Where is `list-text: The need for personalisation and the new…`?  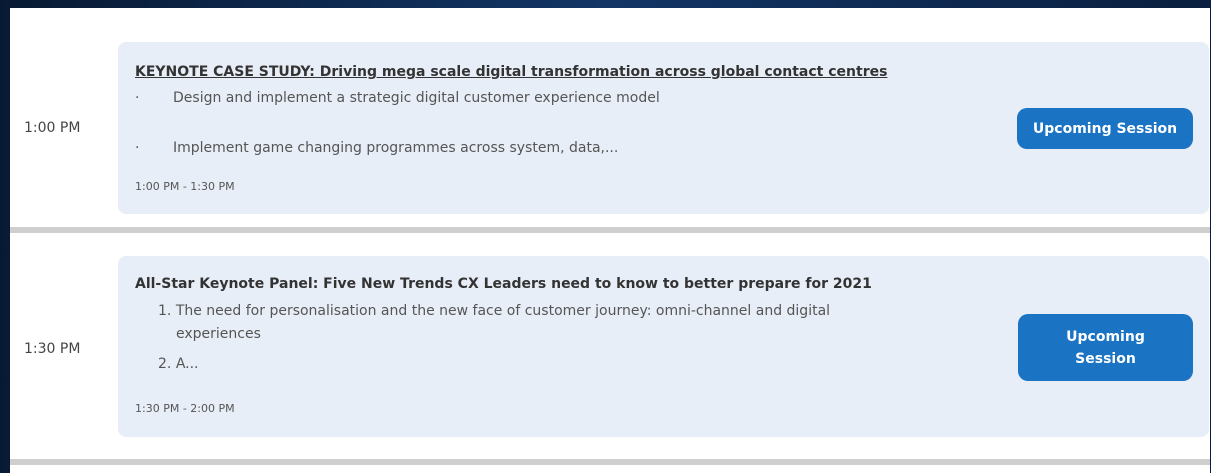
list-text: The need for personalisation and the new… is located at coordinates (503, 311).